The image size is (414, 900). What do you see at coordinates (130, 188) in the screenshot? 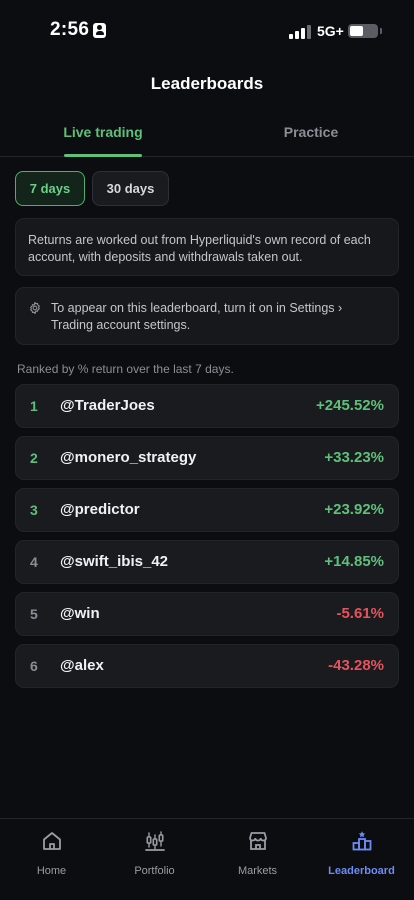
I see `period-30-days-button: 30 days` at bounding box center [130, 188].